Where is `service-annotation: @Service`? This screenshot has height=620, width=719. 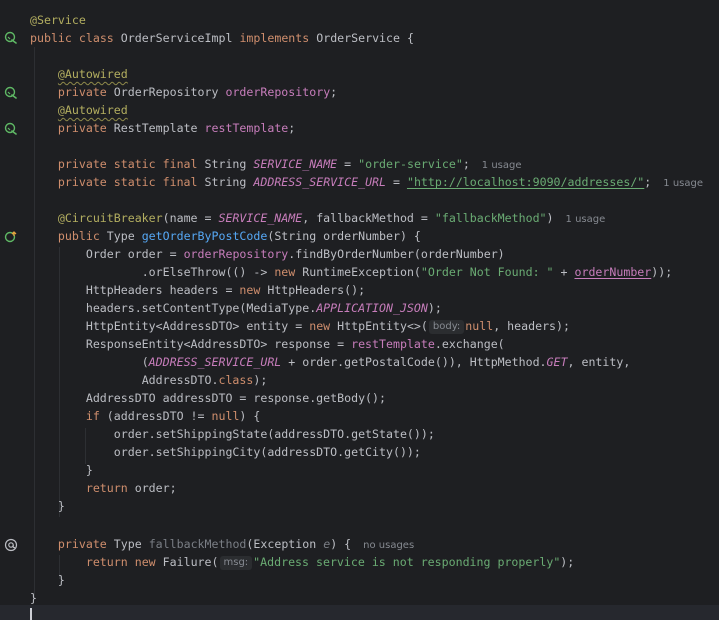
service-annotation: @Service is located at coordinates (58, 20).